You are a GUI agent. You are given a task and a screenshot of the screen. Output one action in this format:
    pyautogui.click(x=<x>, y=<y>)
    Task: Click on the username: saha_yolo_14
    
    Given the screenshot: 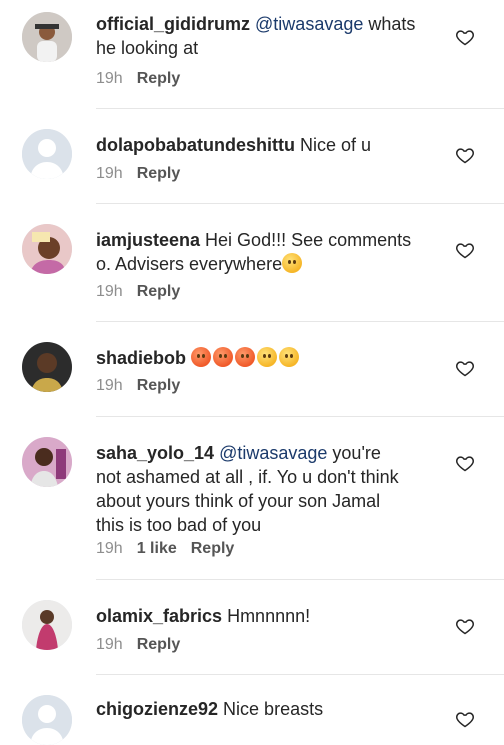 What is the action you would take?
    pyautogui.click(x=155, y=453)
    